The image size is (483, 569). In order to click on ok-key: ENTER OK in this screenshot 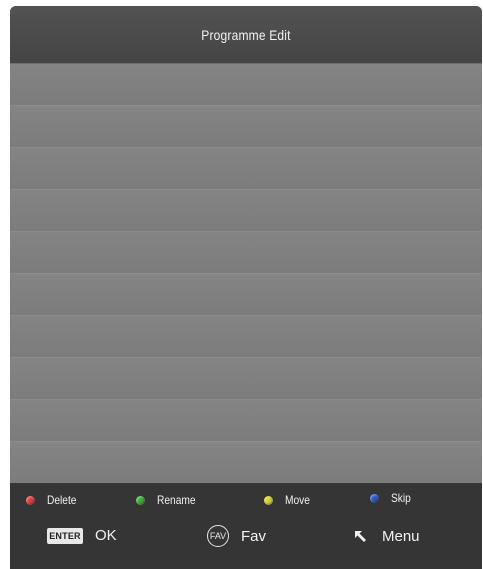, I will do `click(82, 535)`.